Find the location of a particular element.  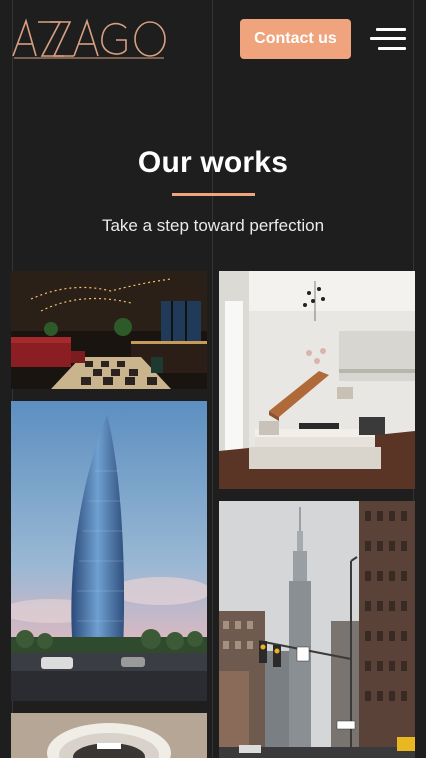

section-subtitle: Take a step toward perfection is located at coordinates (213, 225).